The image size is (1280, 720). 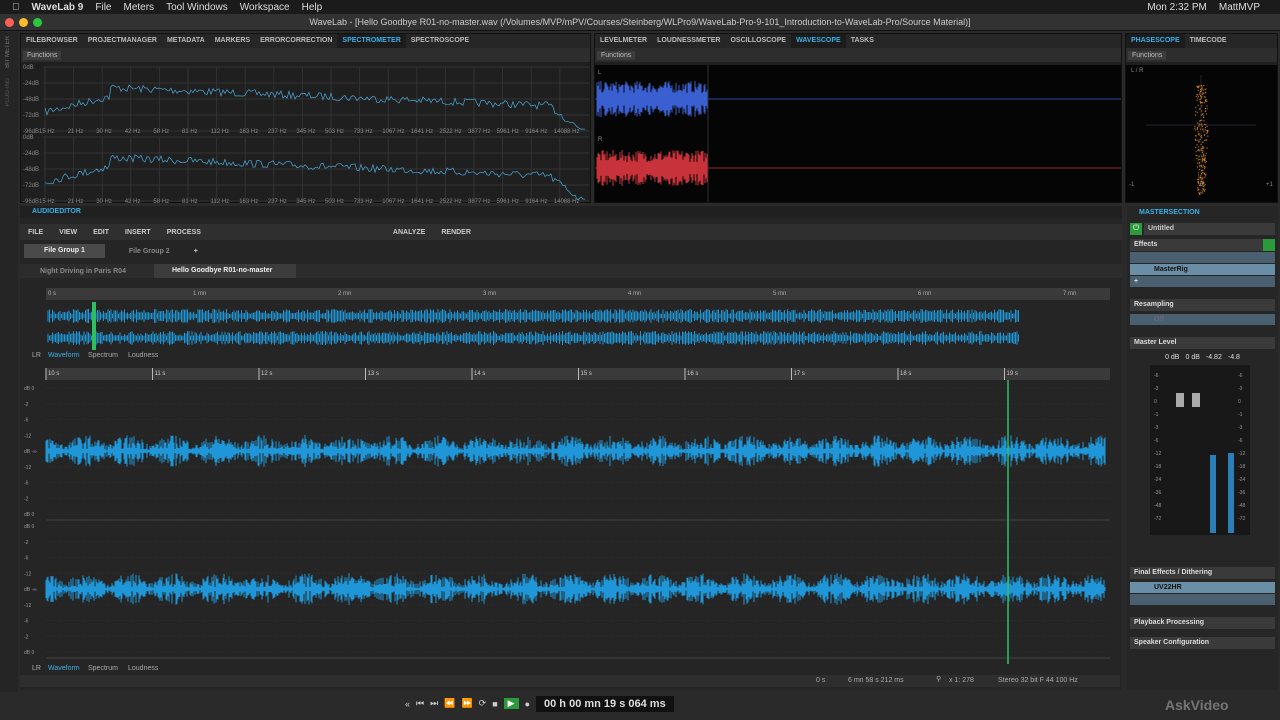 I want to click on rewind-start-icon: «, so click(x=407, y=704).